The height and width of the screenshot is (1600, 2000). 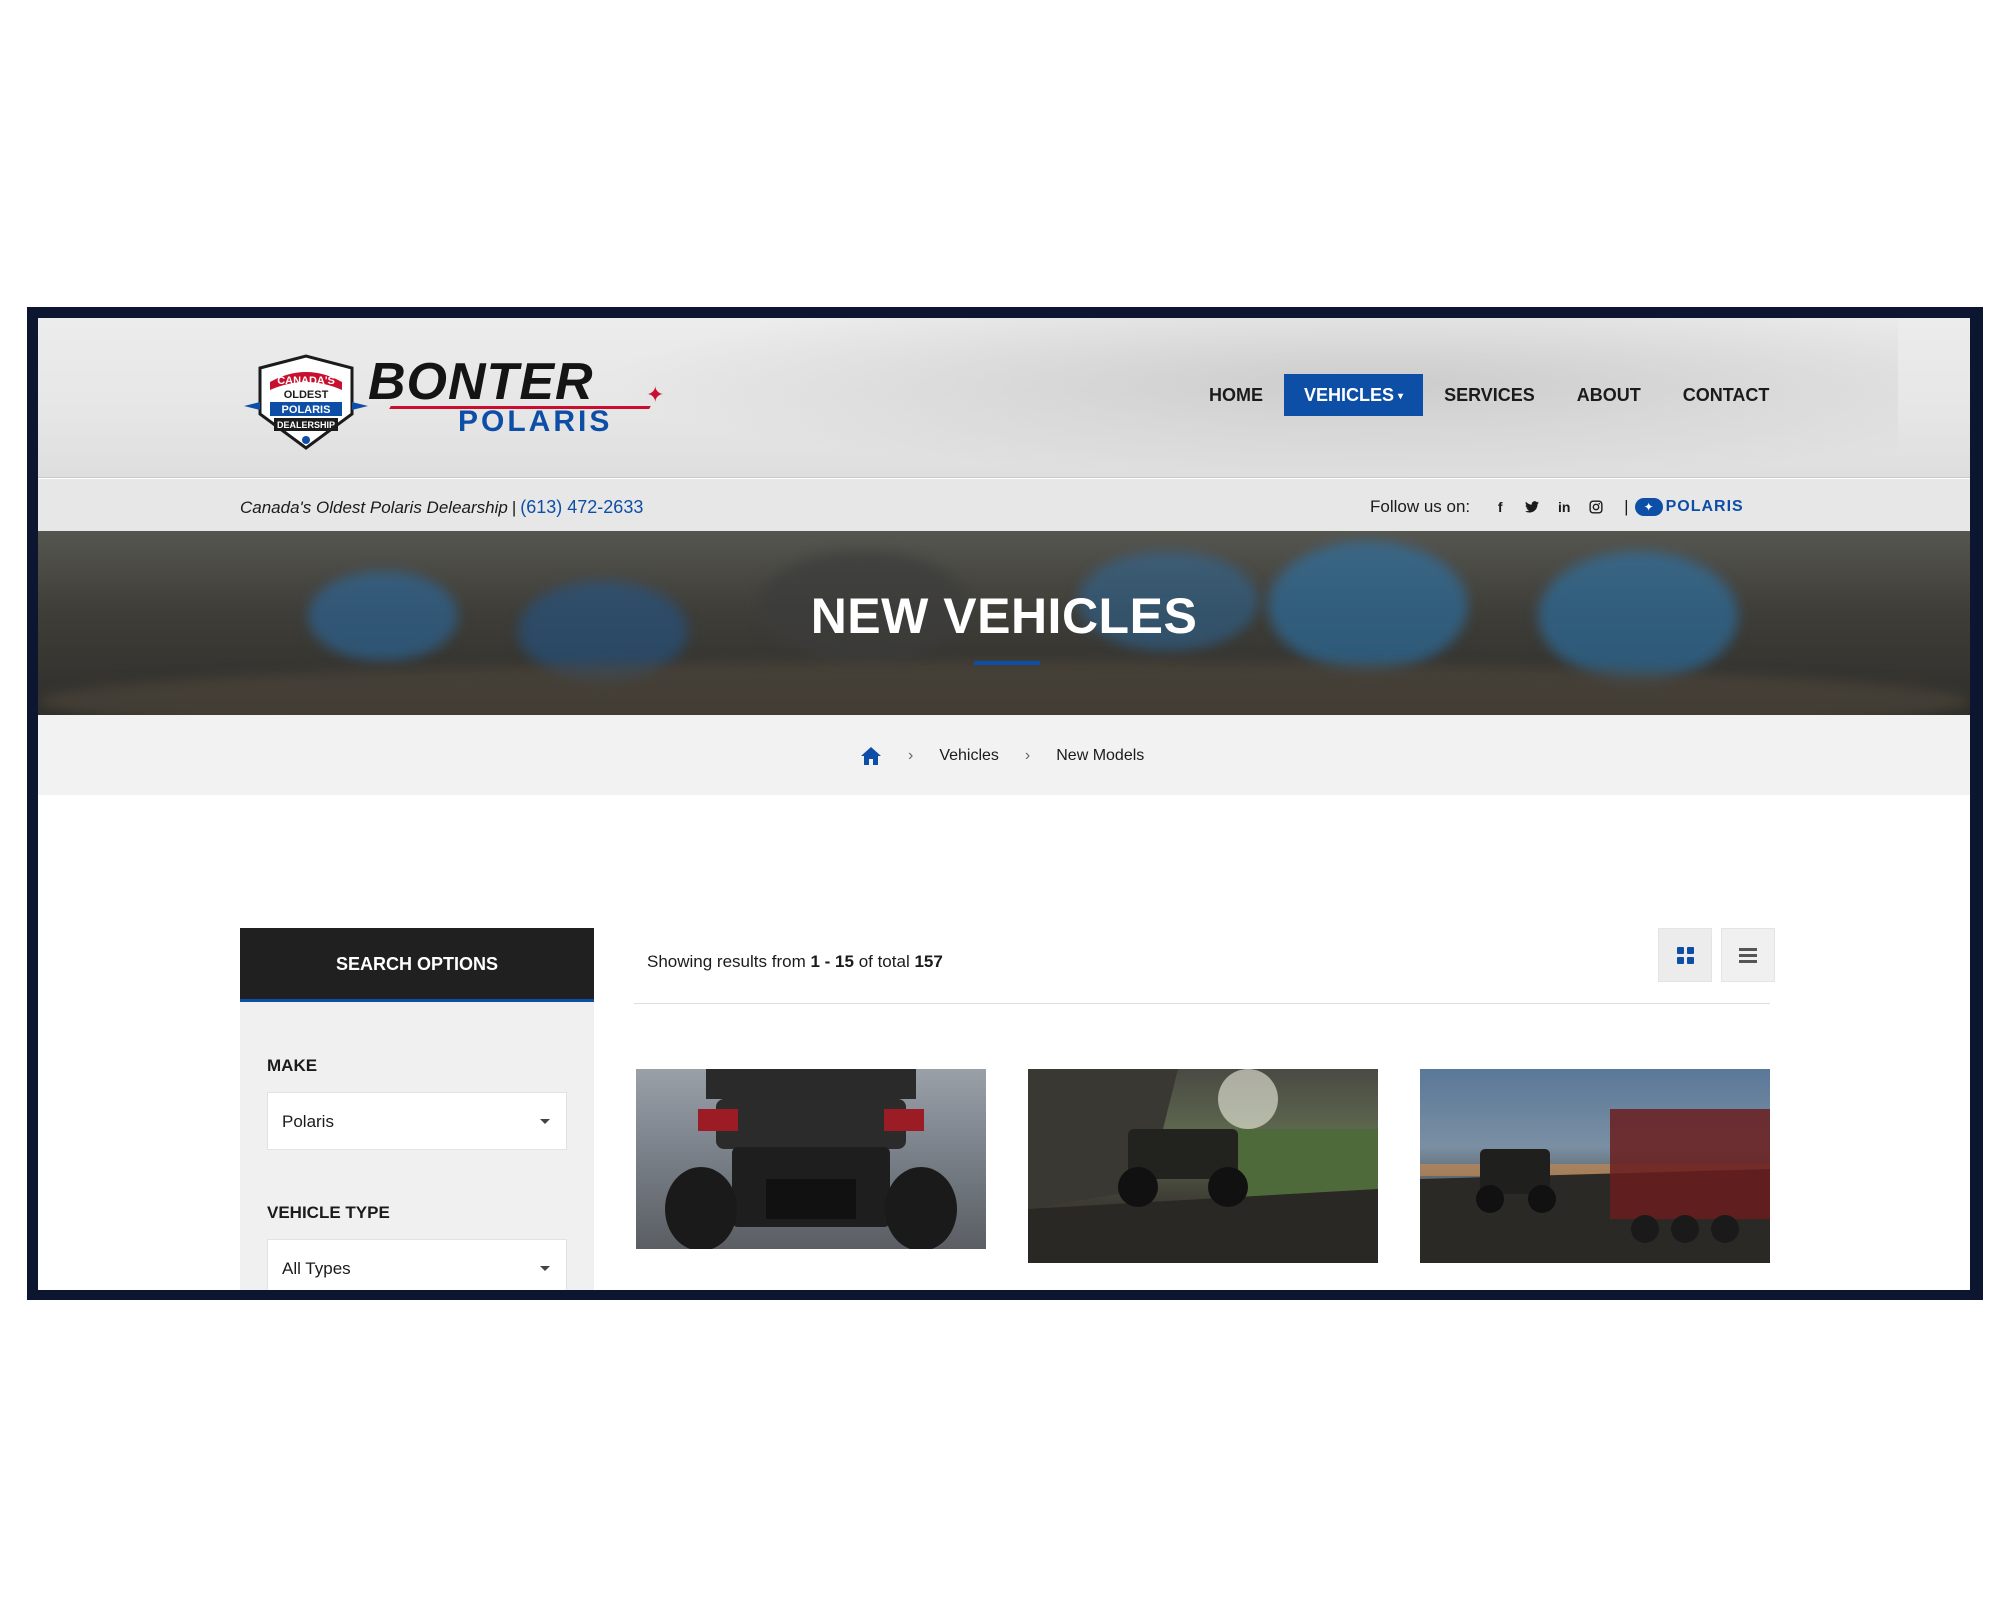 I want to click on list-view-icon, so click(x=1748, y=955).